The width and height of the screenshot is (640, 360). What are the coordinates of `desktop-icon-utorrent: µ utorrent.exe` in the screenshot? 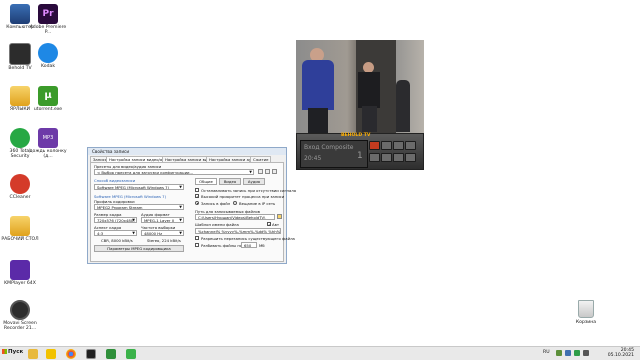 It's located at (48, 99).